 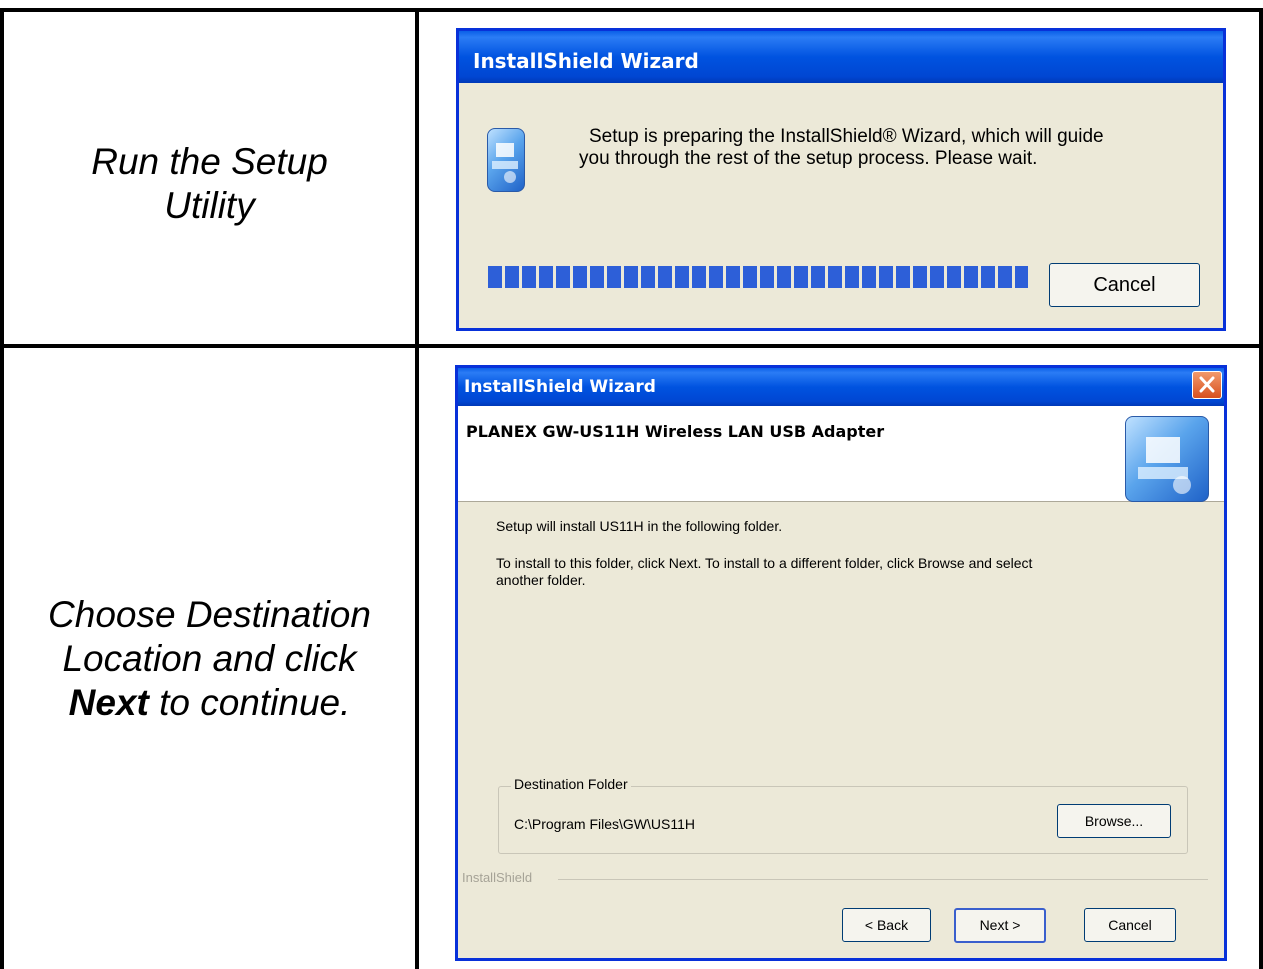 I want to click on row2-caption-line2: Location and click, so click(x=209, y=658).